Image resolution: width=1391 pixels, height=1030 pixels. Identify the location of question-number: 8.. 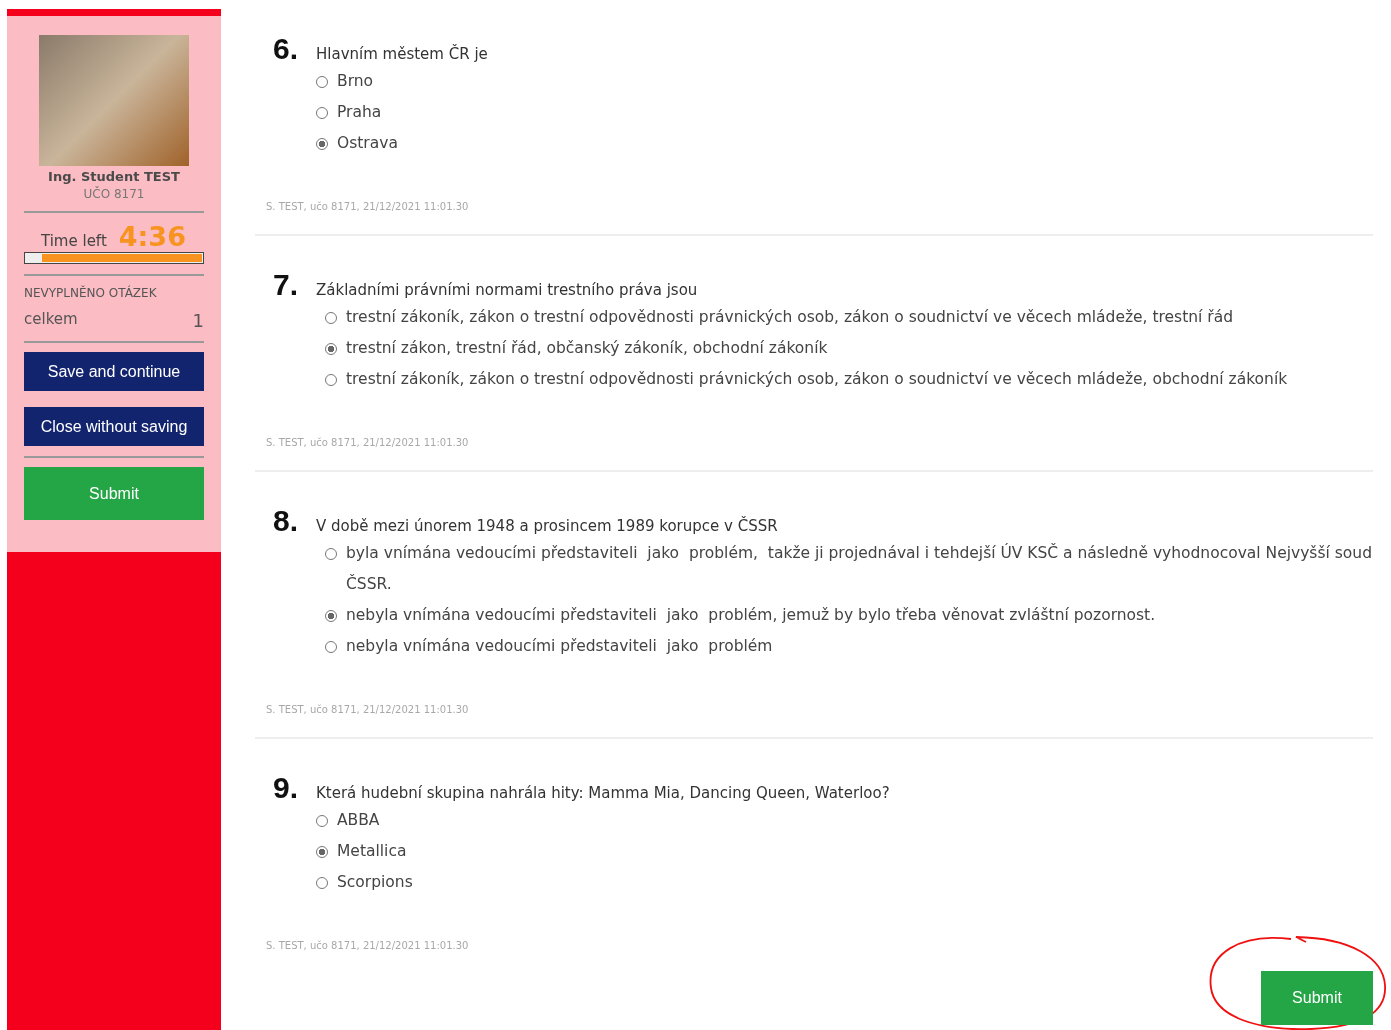
(286, 521).